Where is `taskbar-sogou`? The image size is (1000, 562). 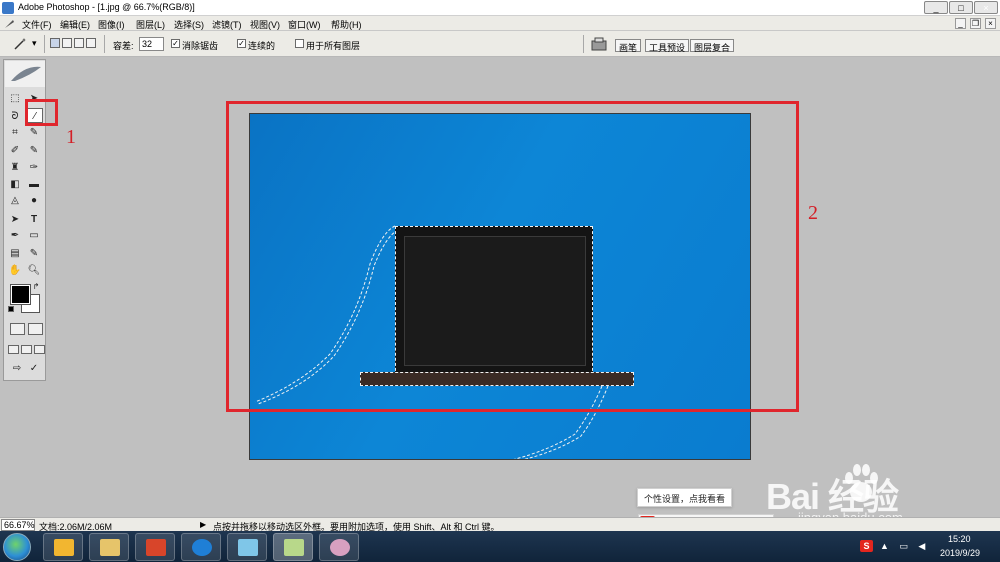
taskbar-sogou is located at coordinates (201, 547).